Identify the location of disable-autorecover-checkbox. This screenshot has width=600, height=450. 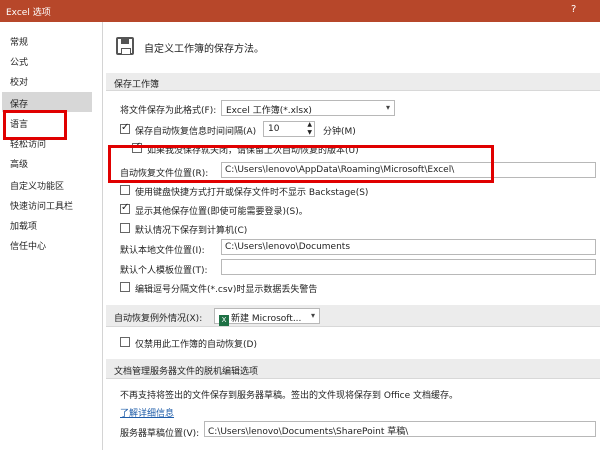
(125, 342).